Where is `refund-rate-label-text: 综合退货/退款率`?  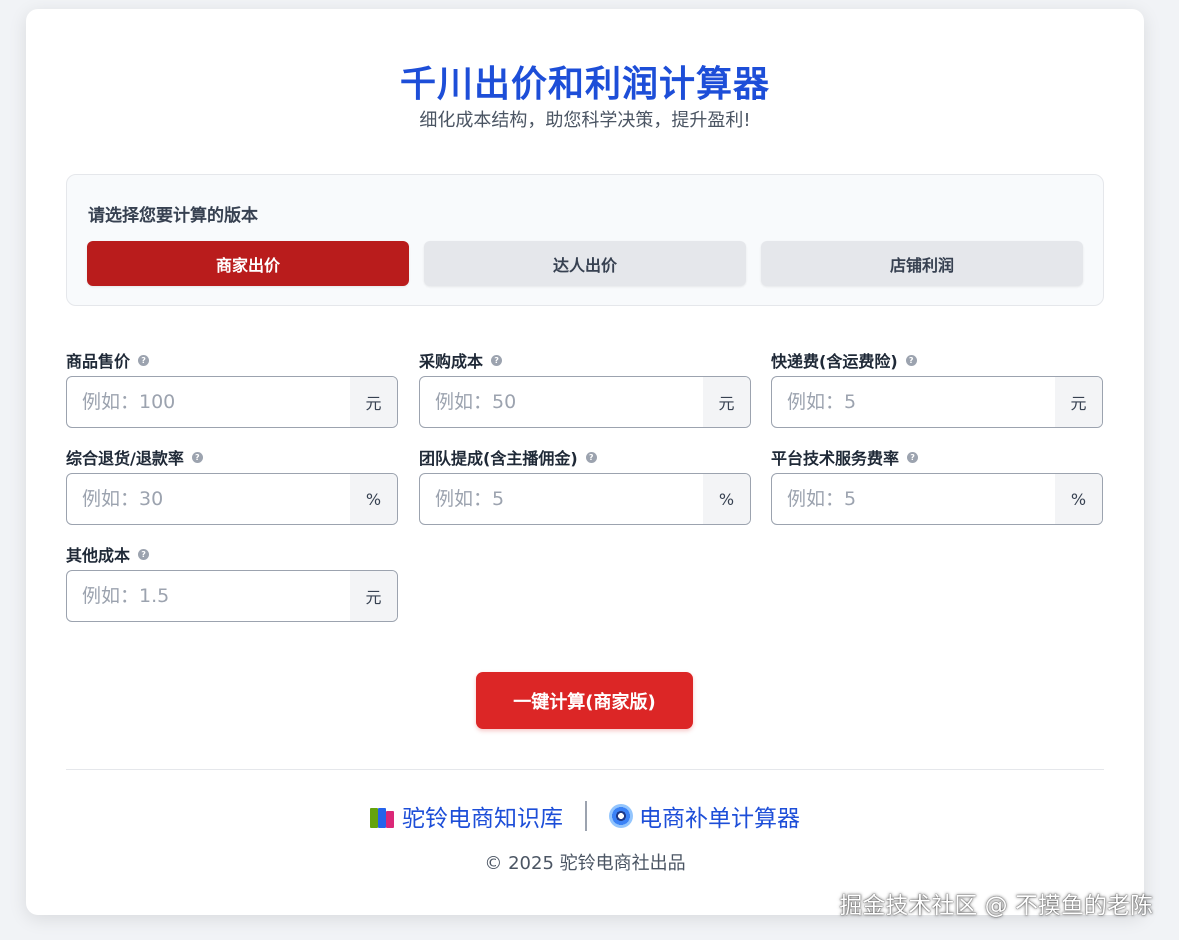
refund-rate-label-text: 综合退货/退款率 is located at coordinates (125, 457).